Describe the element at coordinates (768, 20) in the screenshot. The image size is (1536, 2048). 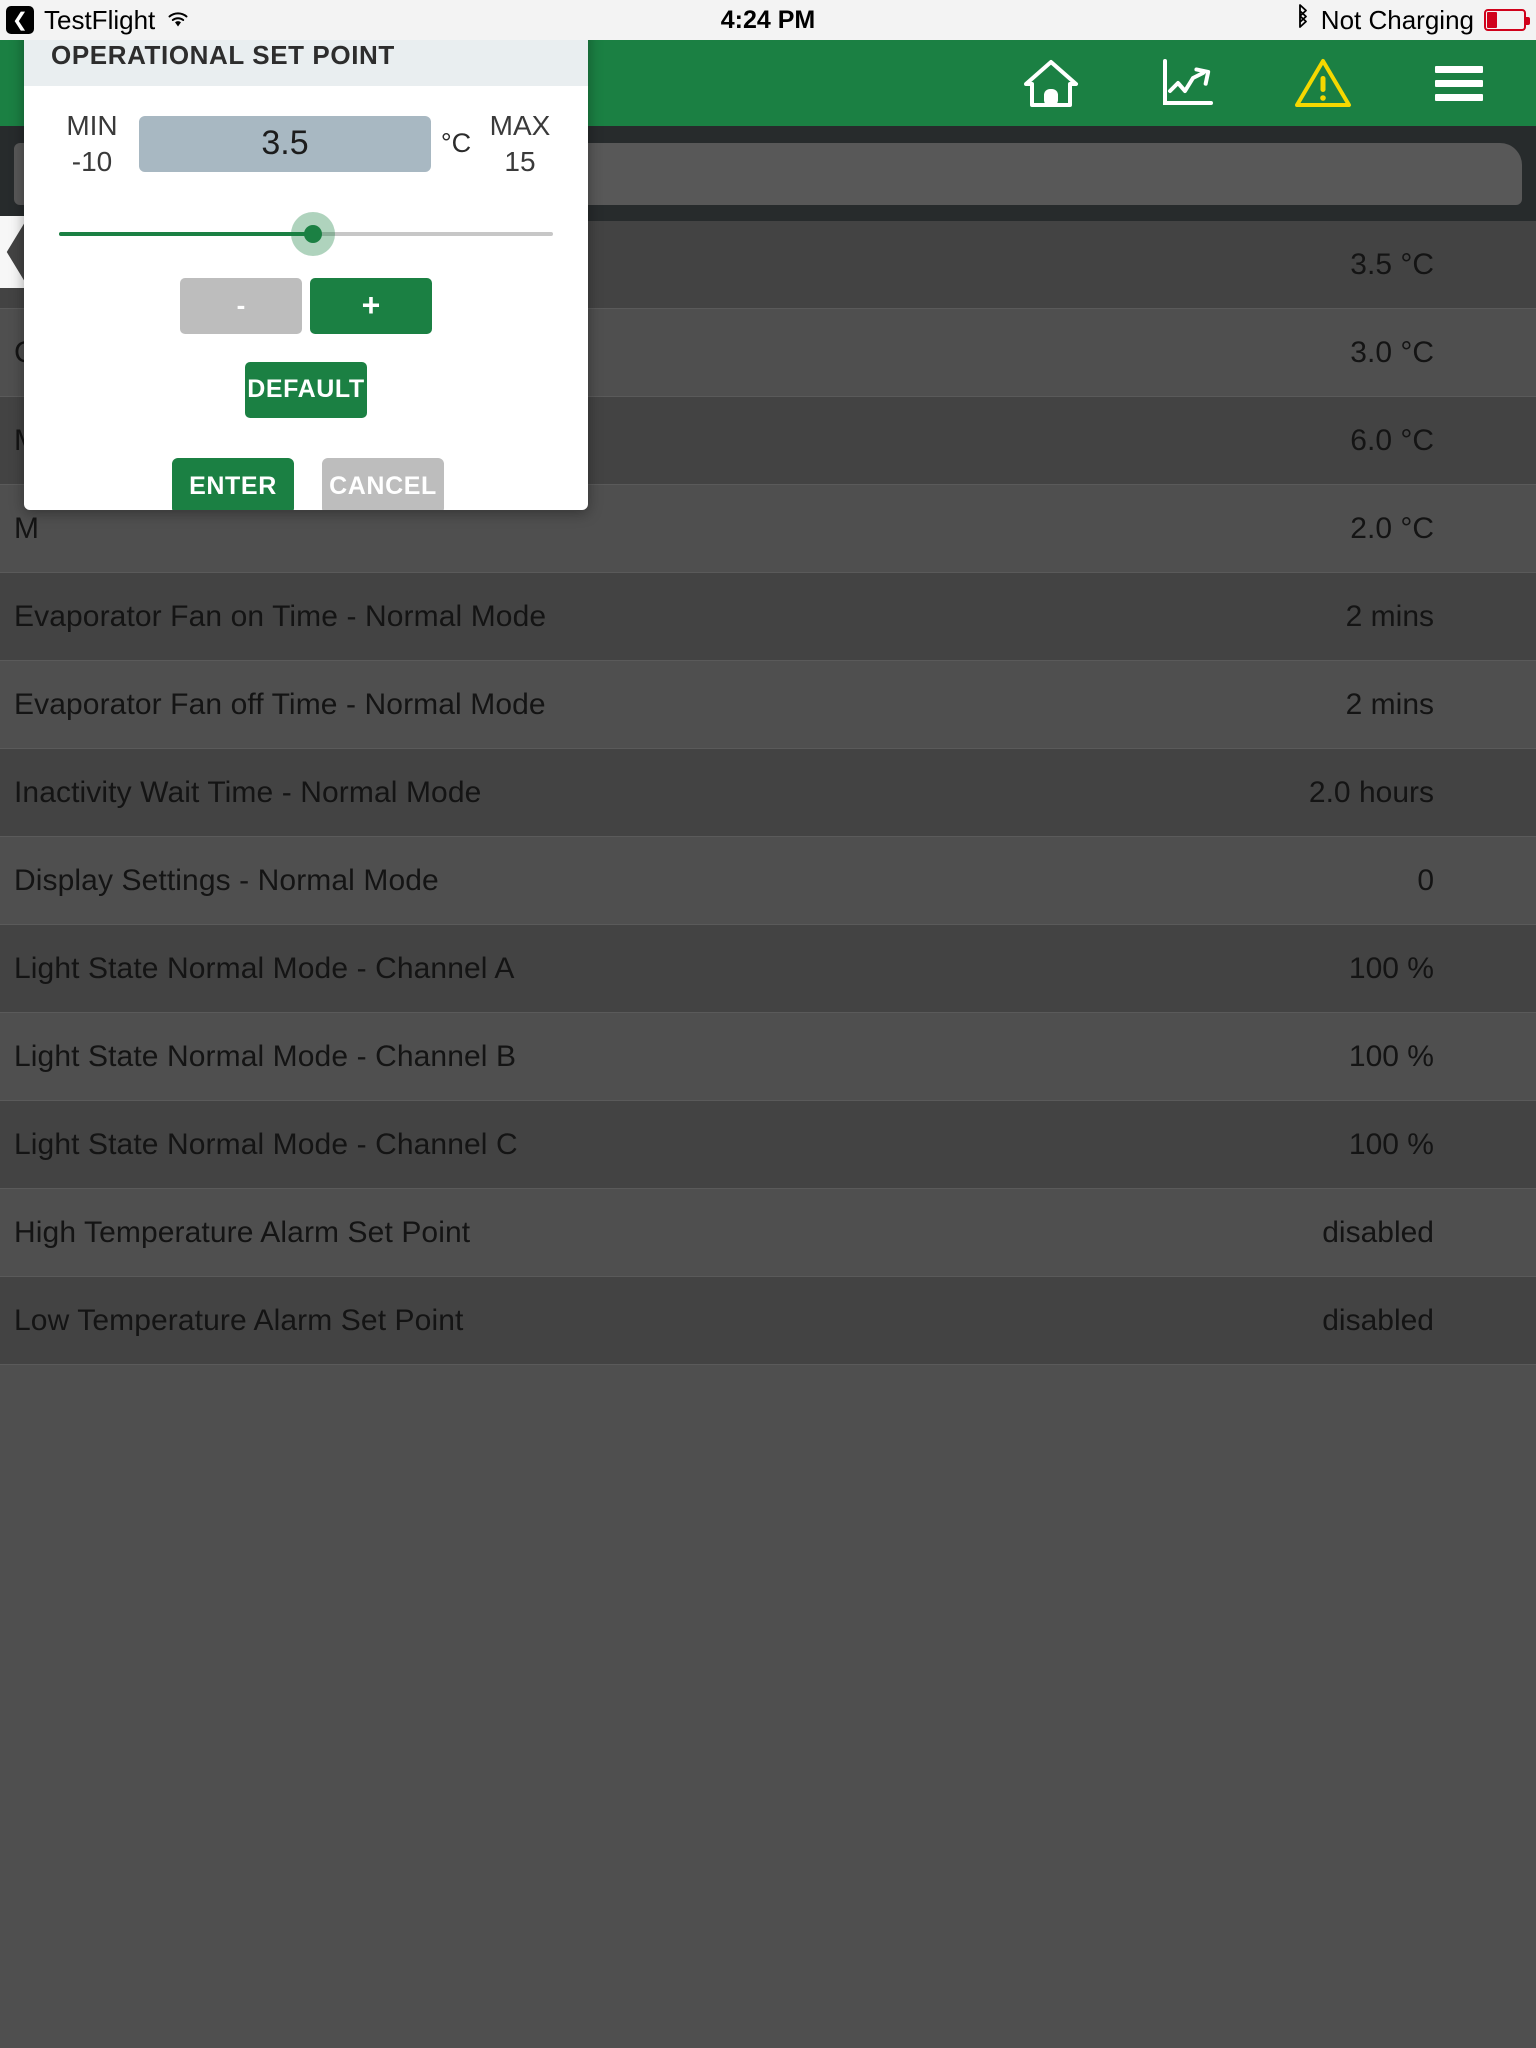
I see `ios-status-bar: ❮ TestFlight 4:24 PM Not Charging` at that location.